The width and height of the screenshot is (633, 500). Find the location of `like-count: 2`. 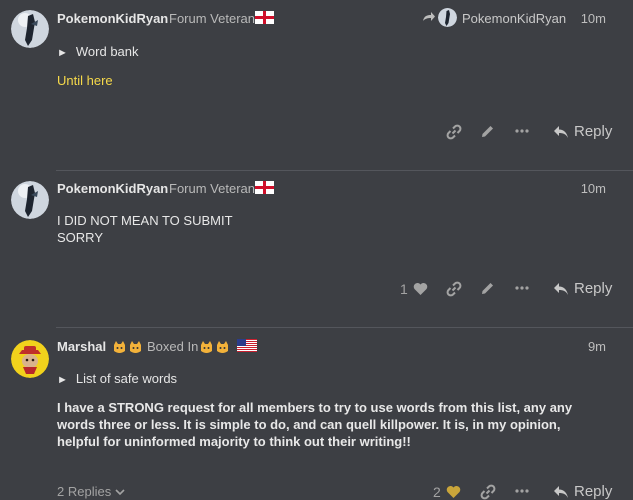

like-count: 2 is located at coordinates (437, 492).